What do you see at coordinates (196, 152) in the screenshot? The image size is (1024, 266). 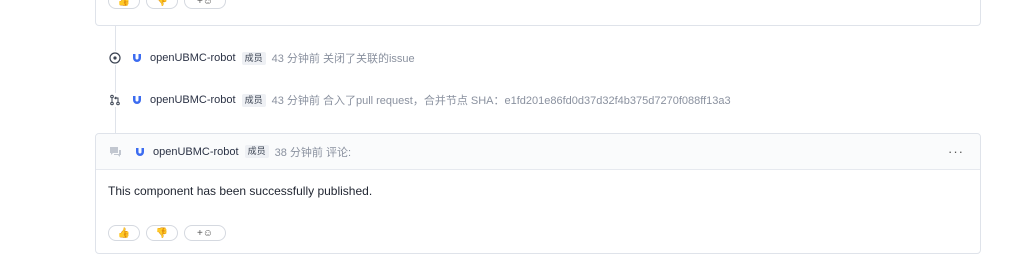 I see `comment-username: openUBMC-robot` at bounding box center [196, 152].